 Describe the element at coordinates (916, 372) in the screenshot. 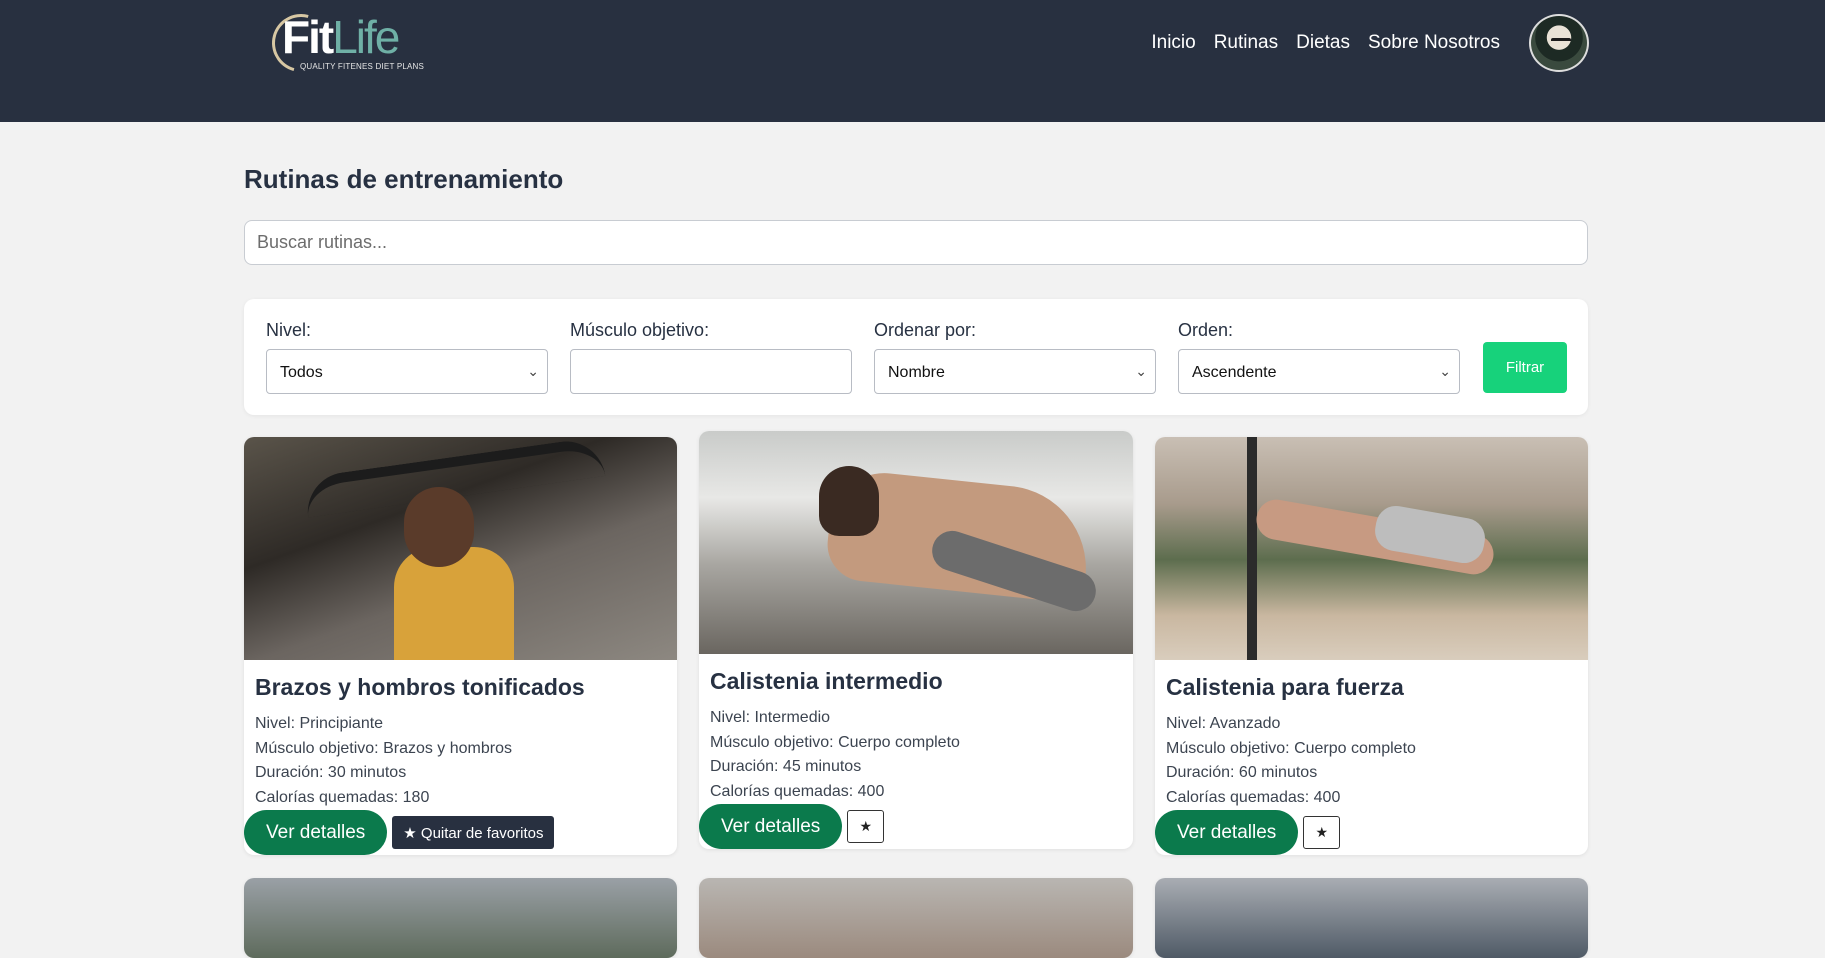

I see `sort-select-value: Nombre` at that location.